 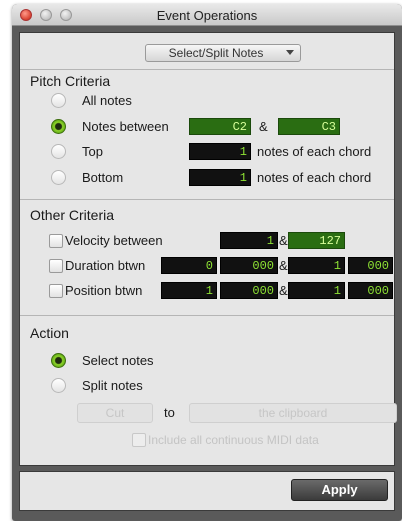 What do you see at coordinates (118, 360) in the screenshot?
I see `select-notes-label: Select notes` at bounding box center [118, 360].